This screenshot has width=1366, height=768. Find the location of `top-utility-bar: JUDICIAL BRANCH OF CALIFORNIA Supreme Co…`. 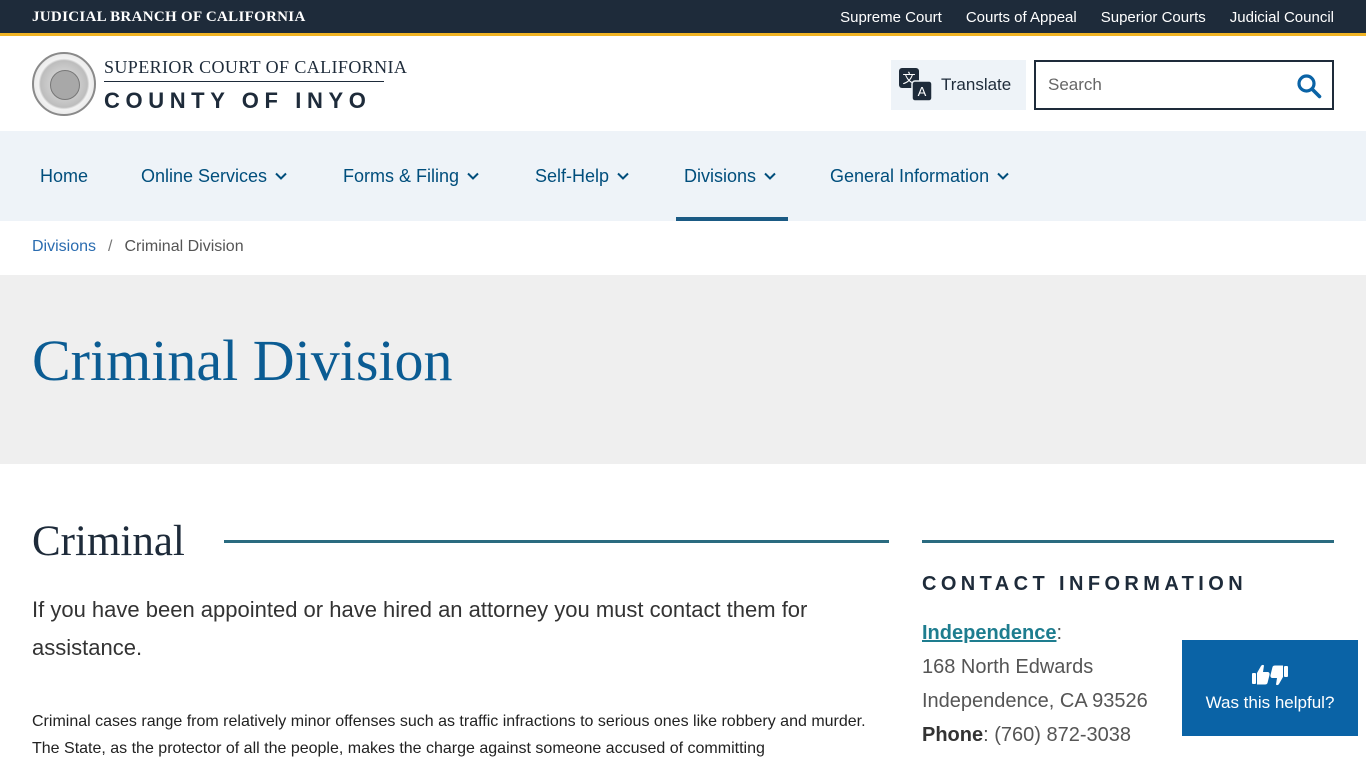

top-utility-bar: JUDICIAL BRANCH OF CALIFORNIA Supreme Co… is located at coordinates (683, 18).